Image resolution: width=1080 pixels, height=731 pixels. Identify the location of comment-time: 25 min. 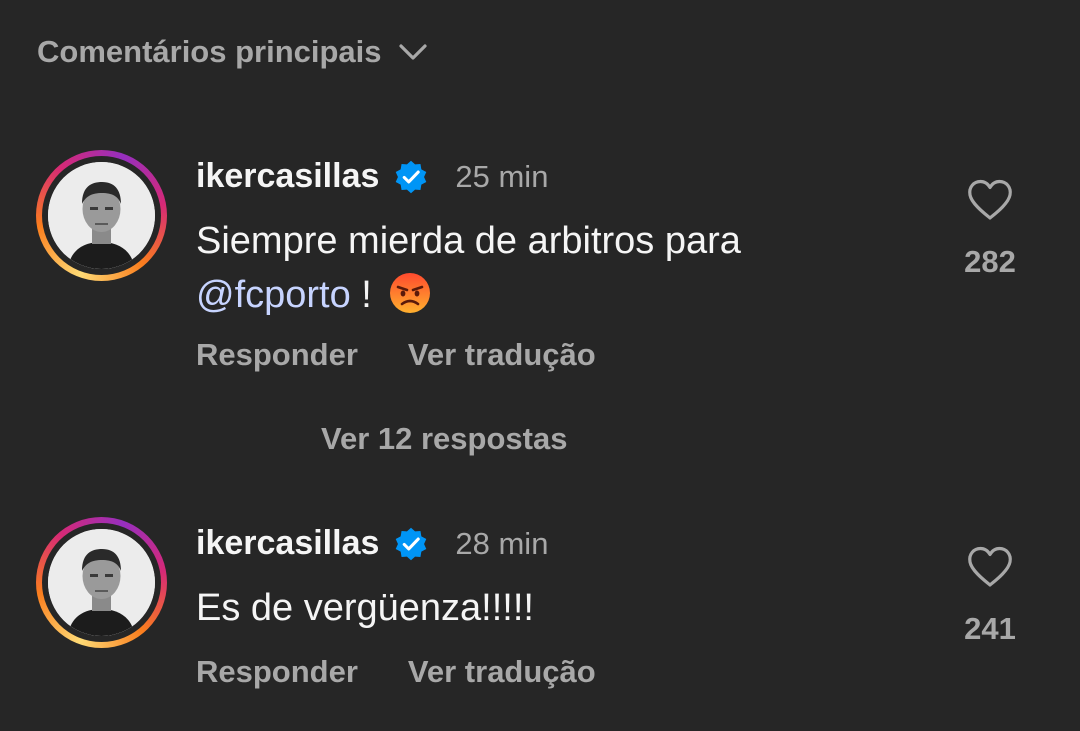
(502, 176).